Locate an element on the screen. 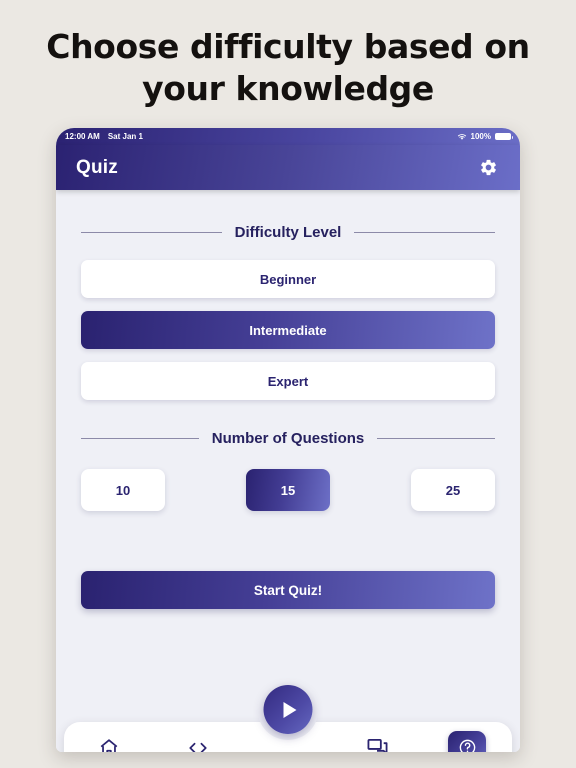 The width and height of the screenshot is (576, 768). help-button is located at coordinates (467, 741).